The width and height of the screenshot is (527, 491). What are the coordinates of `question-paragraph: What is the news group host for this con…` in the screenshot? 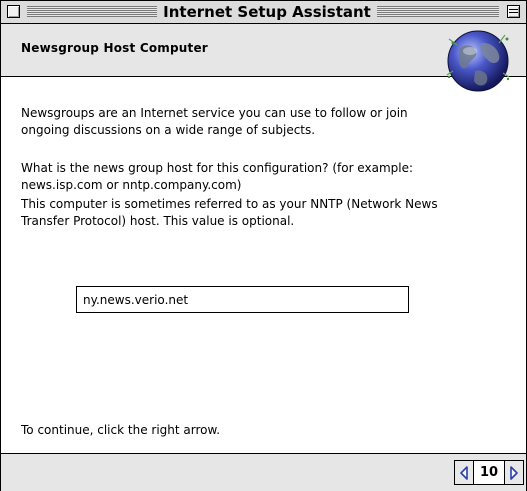 It's located at (217, 176).